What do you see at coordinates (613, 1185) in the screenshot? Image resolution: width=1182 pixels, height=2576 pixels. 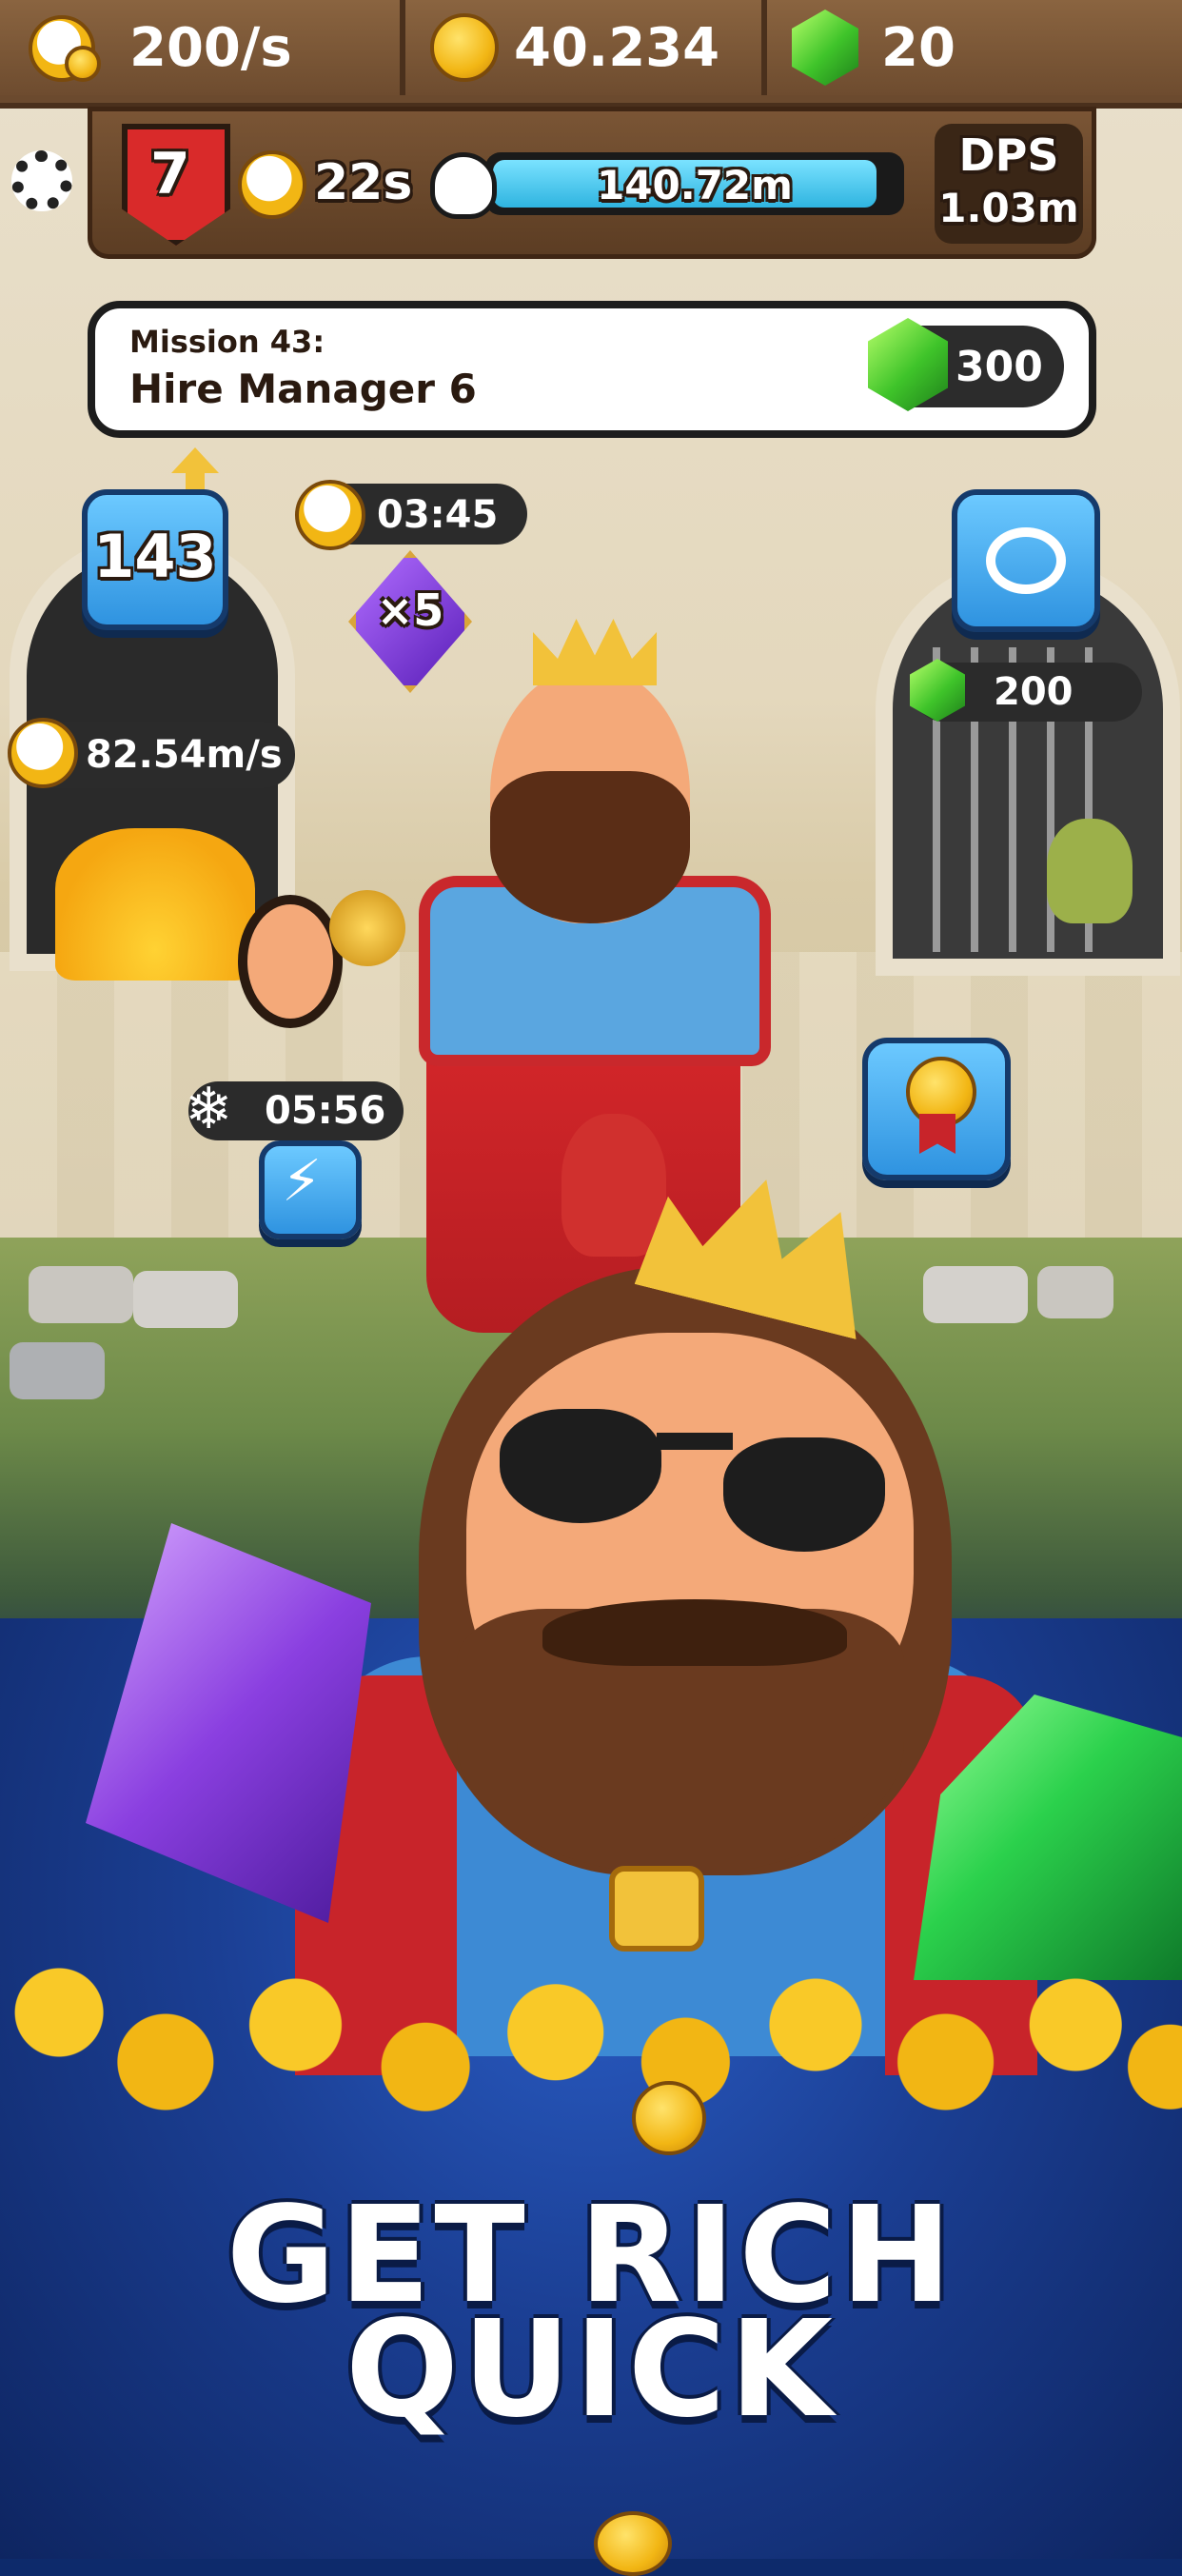 I see `jester-character` at bounding box center [613, 1185].